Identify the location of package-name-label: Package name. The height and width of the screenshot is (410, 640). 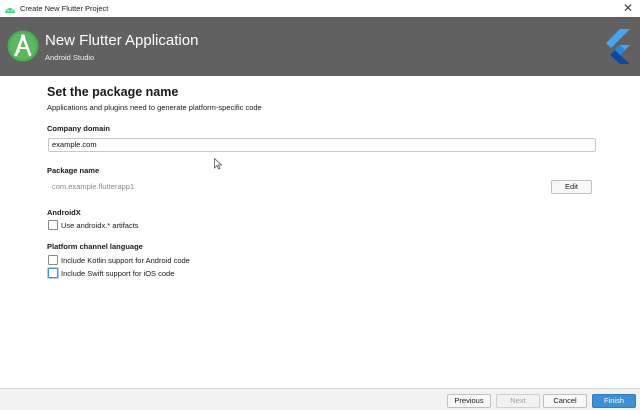
(73, 170).